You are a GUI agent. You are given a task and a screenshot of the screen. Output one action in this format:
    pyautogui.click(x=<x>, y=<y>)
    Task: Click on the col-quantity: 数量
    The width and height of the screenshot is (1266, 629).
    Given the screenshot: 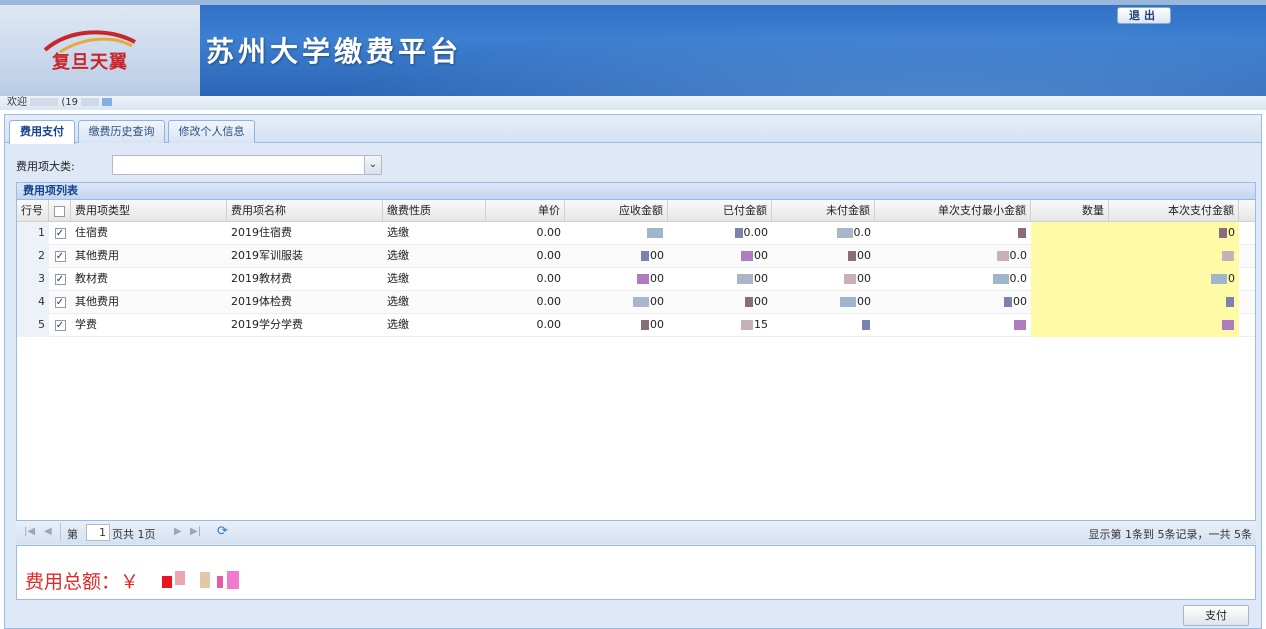 What is the action you would take?
    pyautogui.click(x=1070, y=211)
    